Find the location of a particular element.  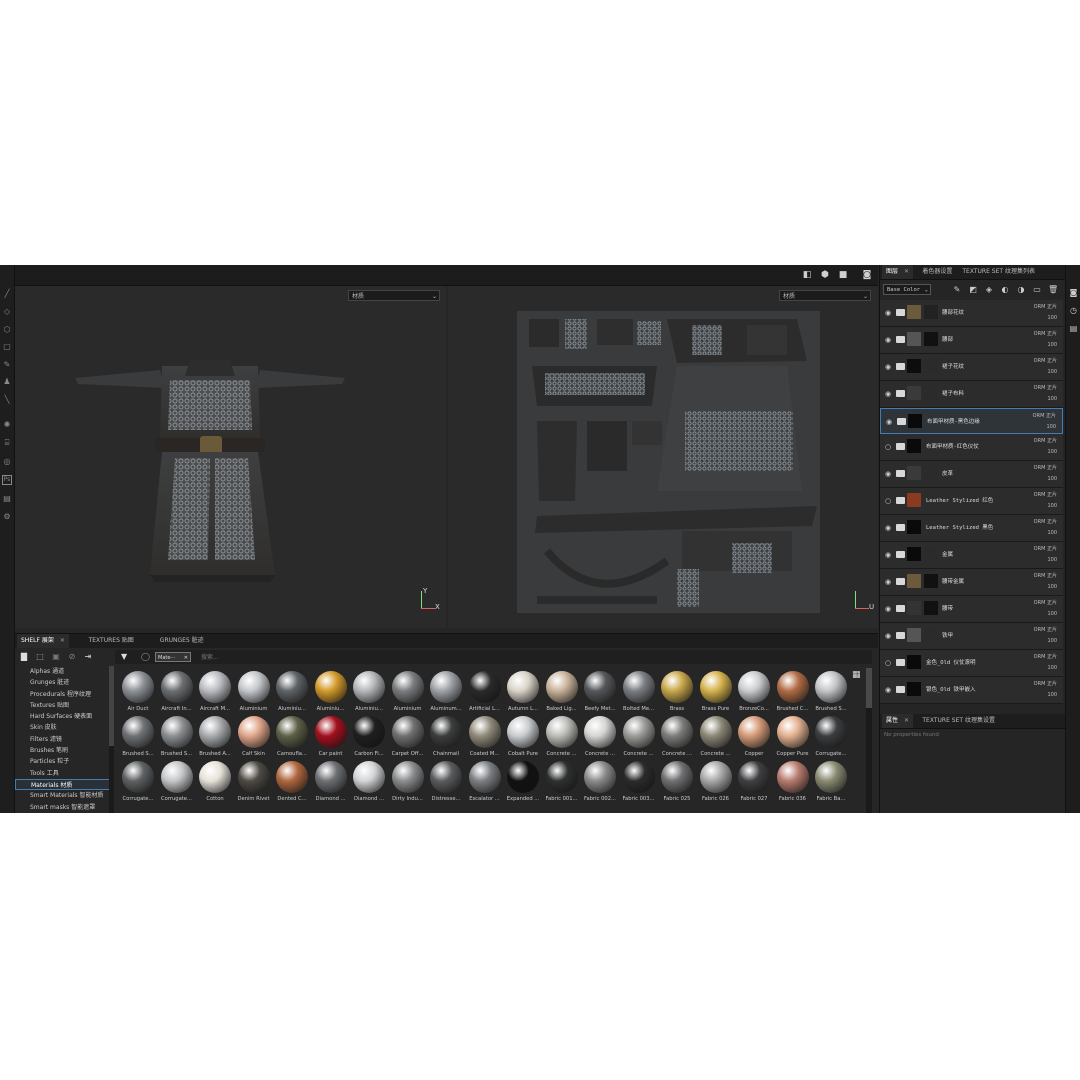

properties-tab-1: TEXTURE SET 纹理集设置 is located at coordinates (958, 721).